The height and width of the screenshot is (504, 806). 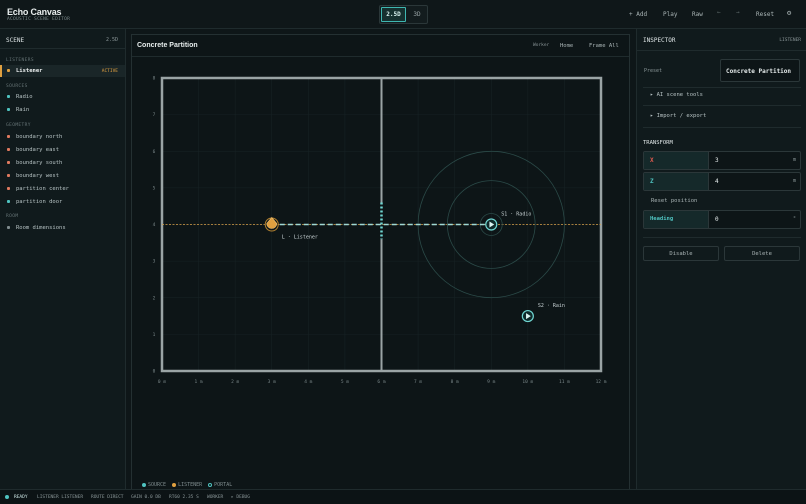 I want to click on tree-item-boundary-south: boundary south, so click(x=62, y=163).